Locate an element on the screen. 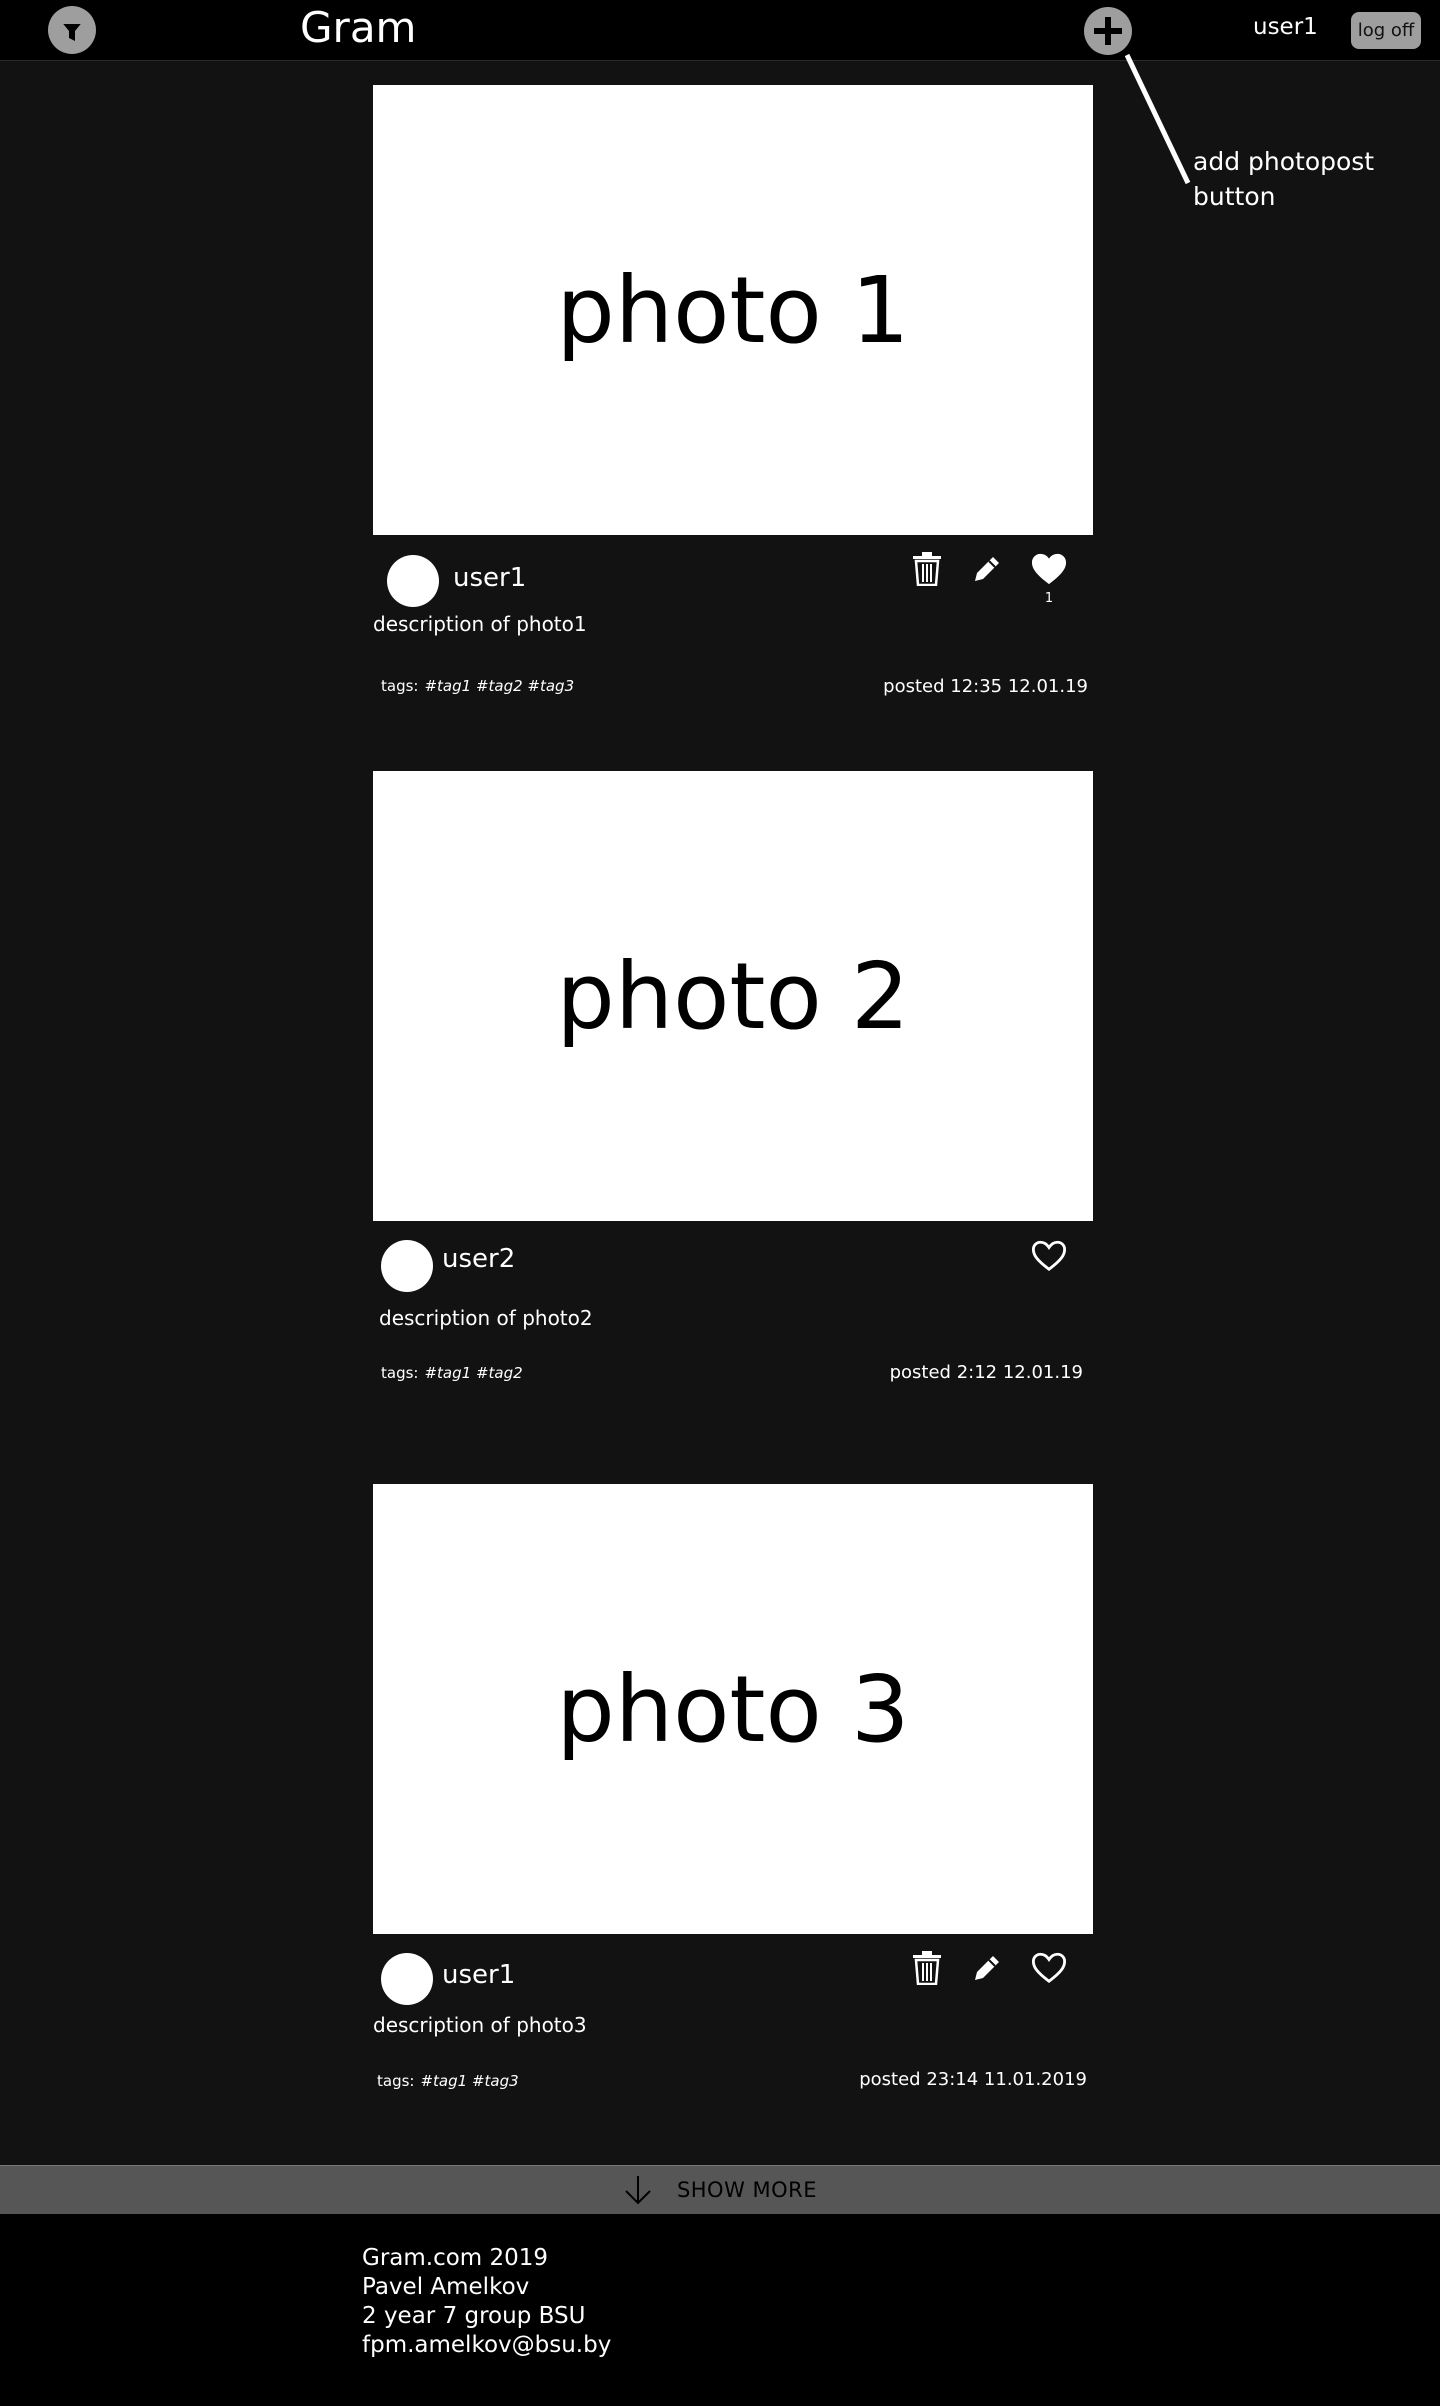  footer-author: Pavel Amelkov is located at coordinates (446, 2287).